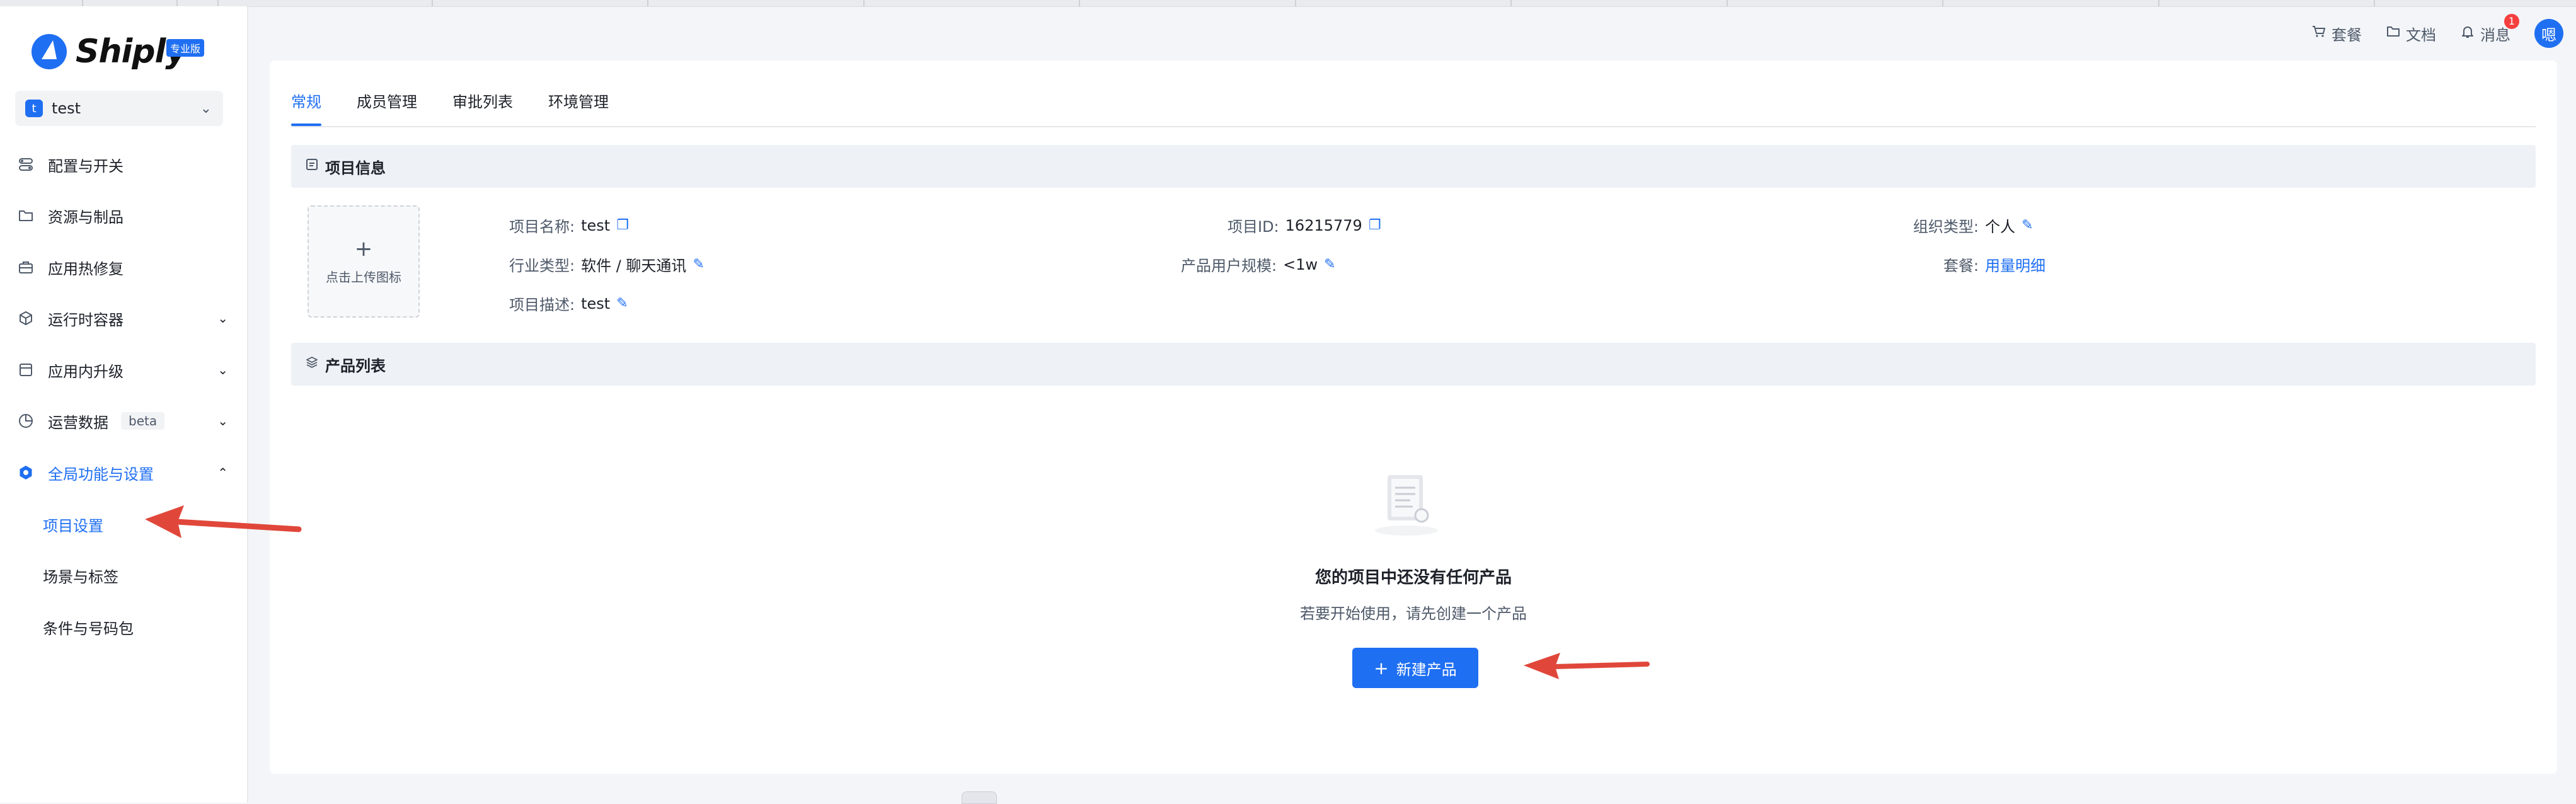 The width and height of the screenshot is (2576, 804). I want to click on project-selector: t test ⌄, so click(119, 108).